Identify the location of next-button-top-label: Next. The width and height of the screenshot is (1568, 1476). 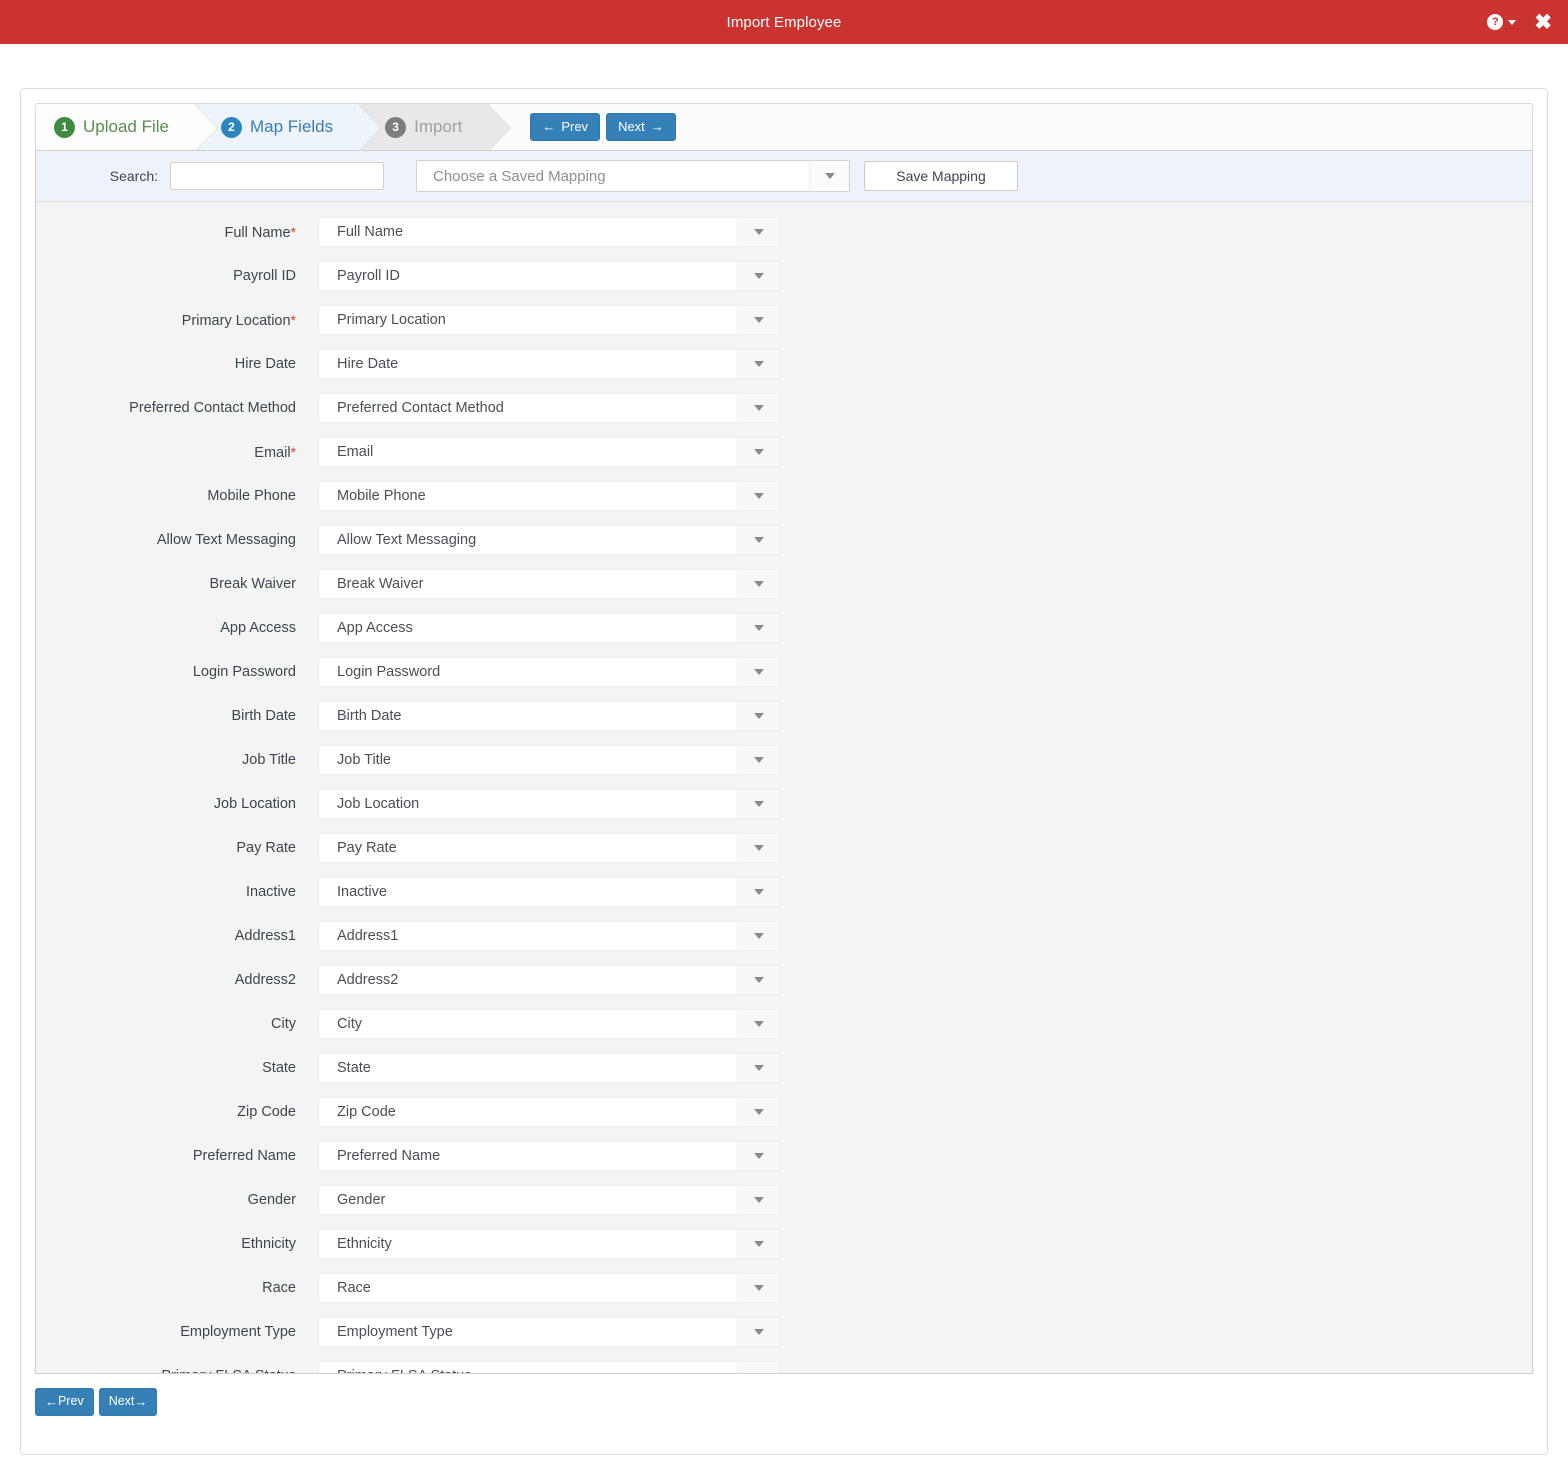
(631, 126).